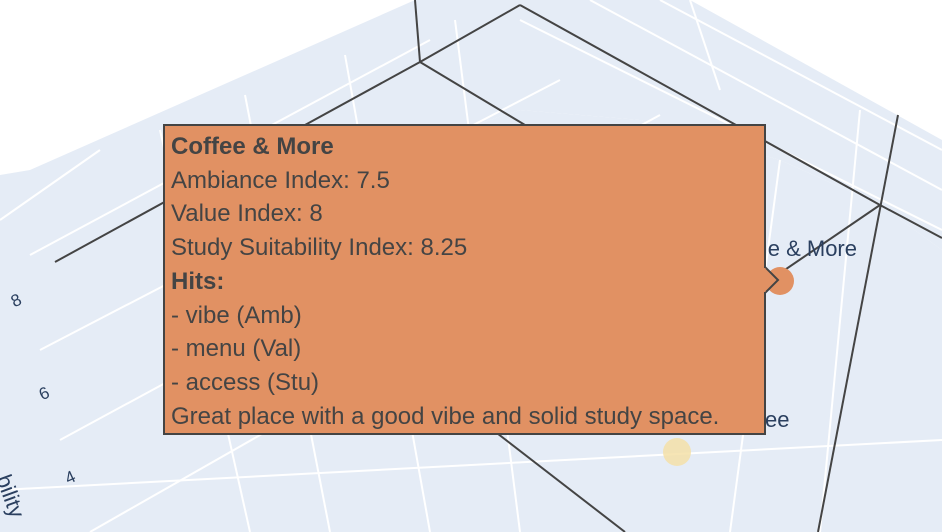  What do you see at coordinates (319, 248) in the screenshot?
I see `tooltip-study: Study Suitability Index: 8.25` at bounding box center [319, 248].